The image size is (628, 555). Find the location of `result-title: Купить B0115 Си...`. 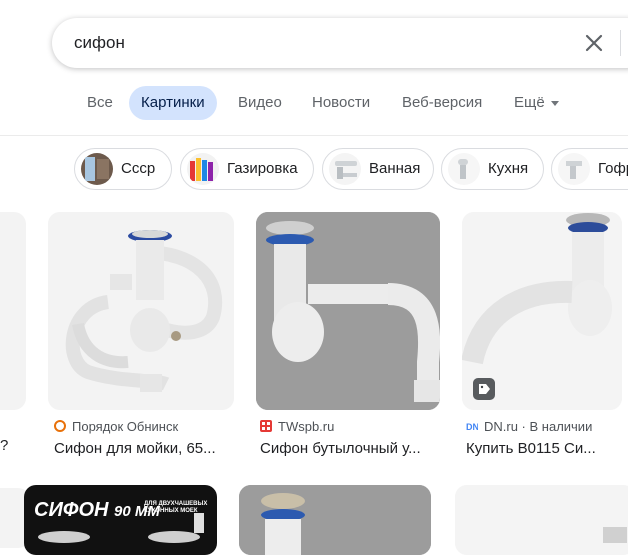

result-title: Купить B0115 Си... is located at coordinates (531, 448).